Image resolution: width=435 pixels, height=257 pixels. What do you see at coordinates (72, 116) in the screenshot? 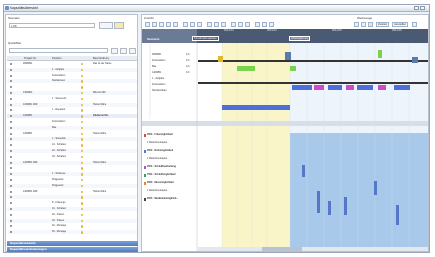
I see `list-item: 1409851 Global rechts` at bounding box center [72, 116].